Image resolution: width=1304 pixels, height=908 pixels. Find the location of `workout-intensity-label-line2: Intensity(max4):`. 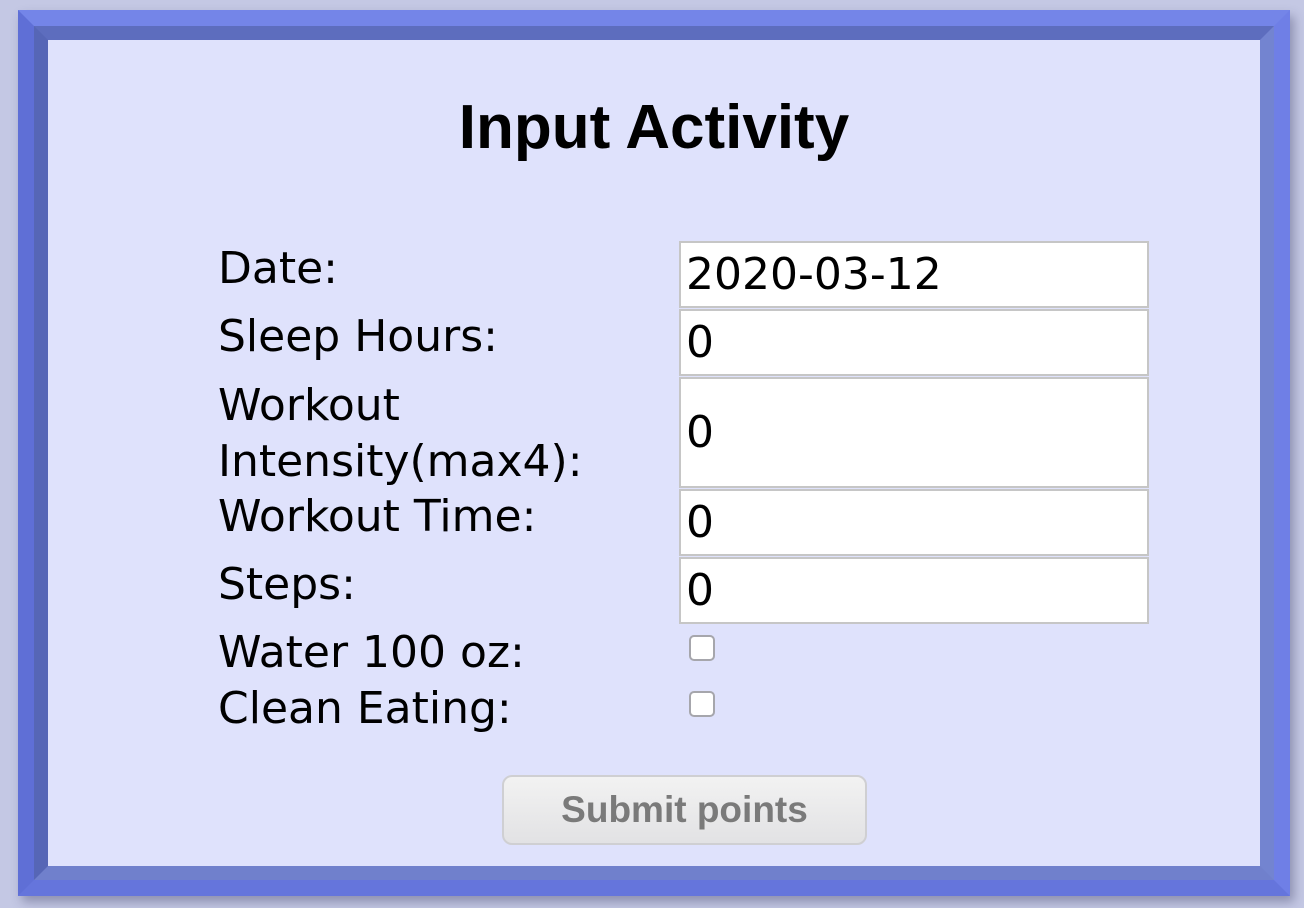

workout-intensity-label-line2: Intensity(max4): is located at coordinates (400, 461).